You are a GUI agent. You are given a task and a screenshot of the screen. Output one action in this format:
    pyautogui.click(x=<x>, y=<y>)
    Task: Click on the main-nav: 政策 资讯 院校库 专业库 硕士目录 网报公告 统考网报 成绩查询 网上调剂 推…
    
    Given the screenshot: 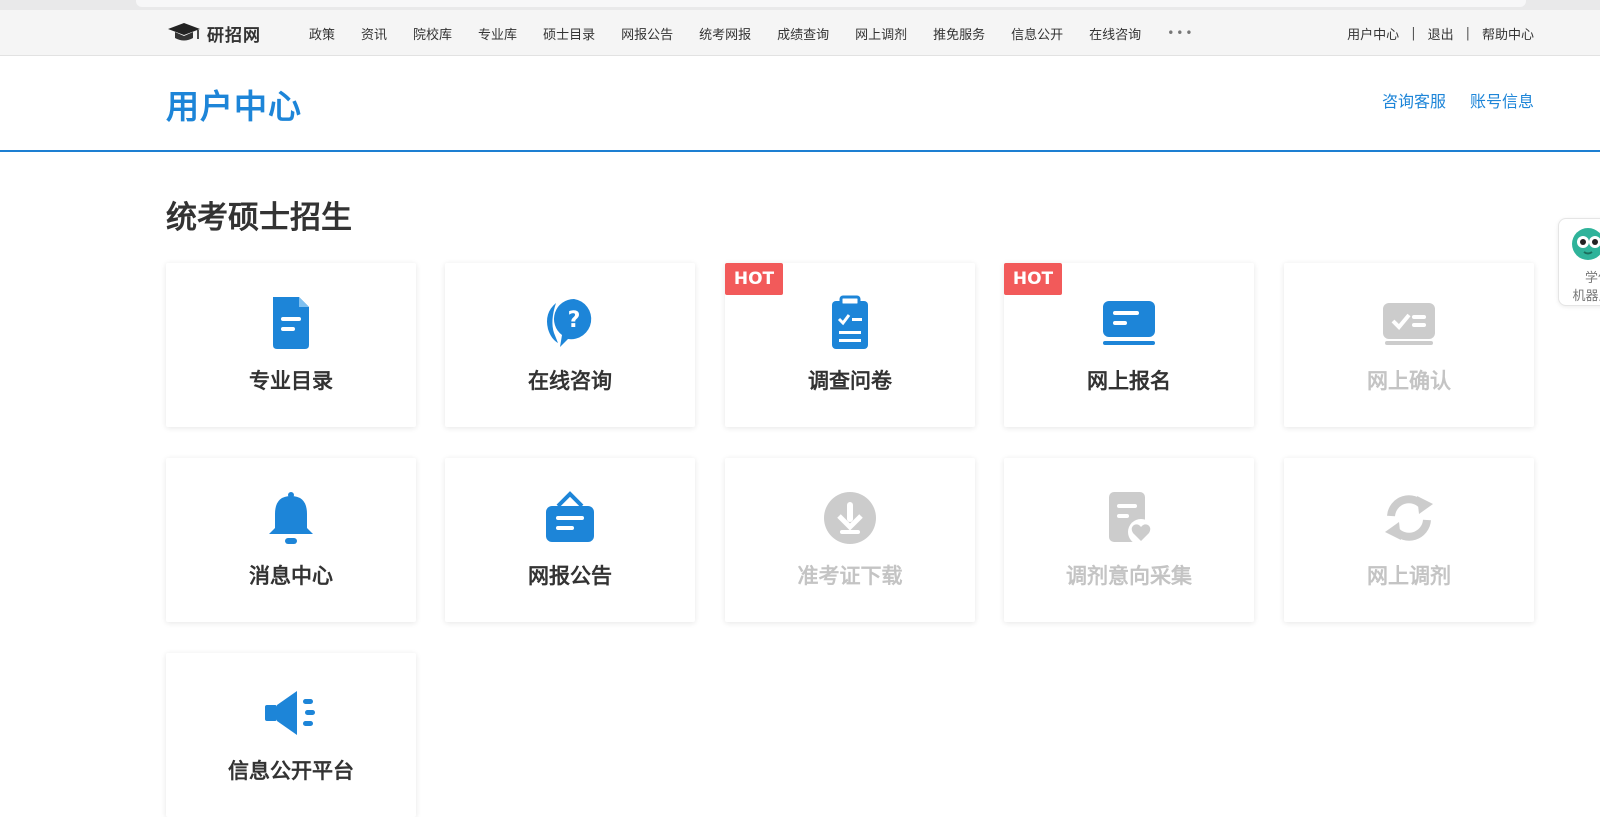 What is the action you would take?
    pyautogui.click(x=764, y=33)
    